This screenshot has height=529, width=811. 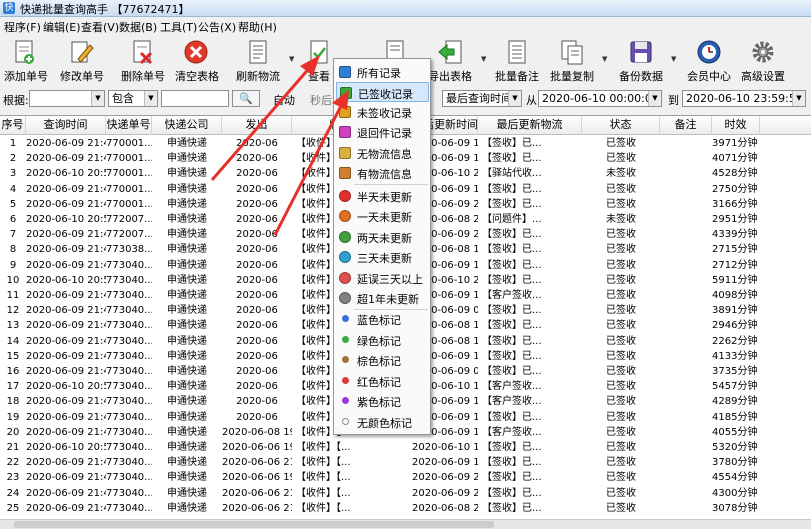 I want to click on menu-item-label: 退回件记录, so click(x=384, y=133).